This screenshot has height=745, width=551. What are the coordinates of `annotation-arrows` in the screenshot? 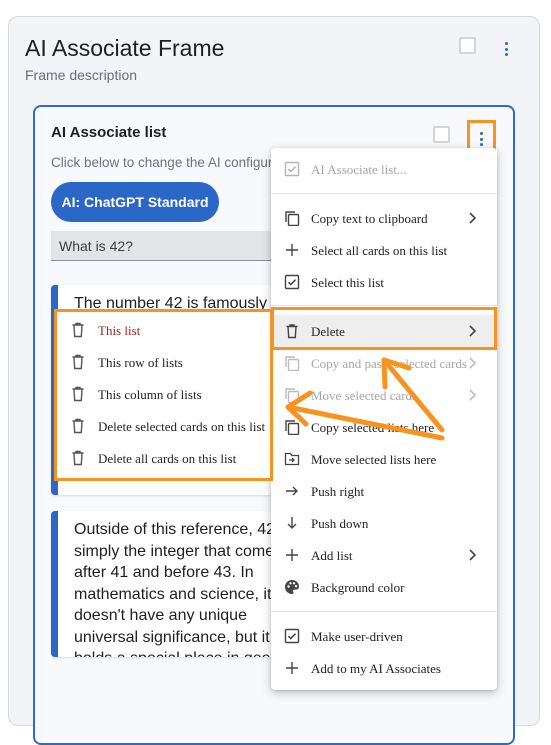 It's located at (365, 399).